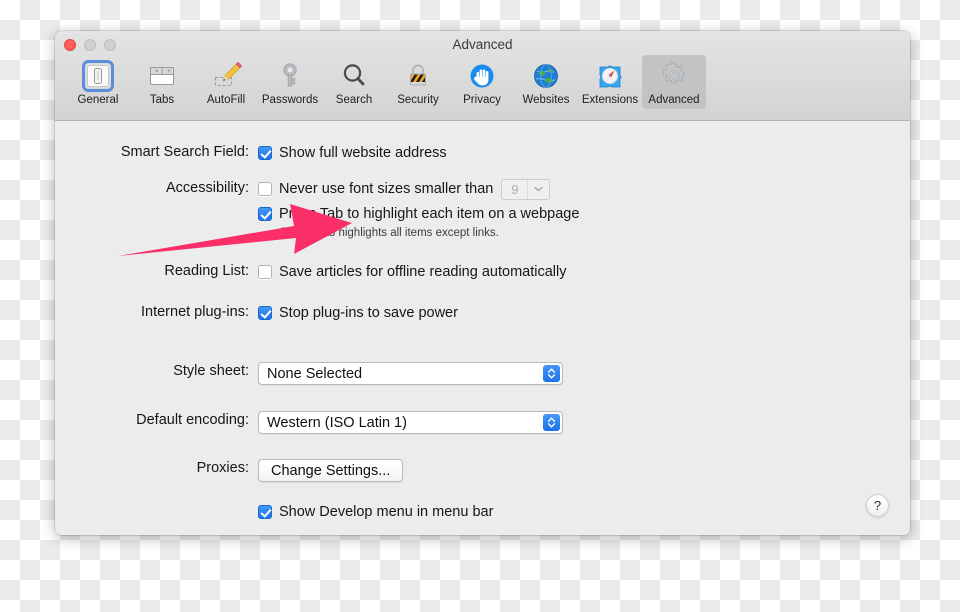 The height and width of the screenshot is (612, 960). I want to click on checkbox-show-full-website-address-box, so click(265, 153).